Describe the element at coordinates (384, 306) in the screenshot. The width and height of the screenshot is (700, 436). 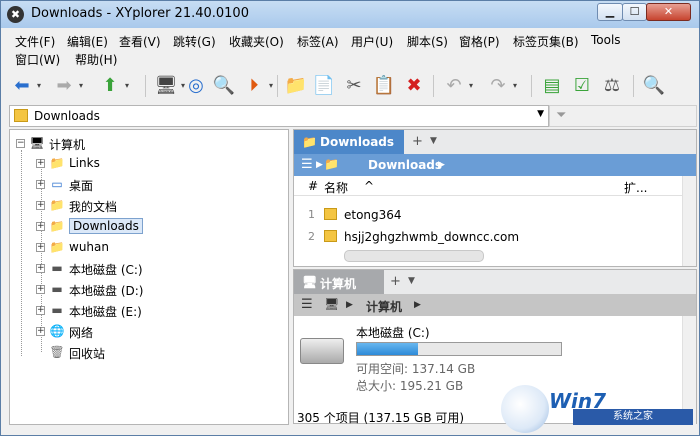
I see `breadcrumb-item: 计算机` at that location.